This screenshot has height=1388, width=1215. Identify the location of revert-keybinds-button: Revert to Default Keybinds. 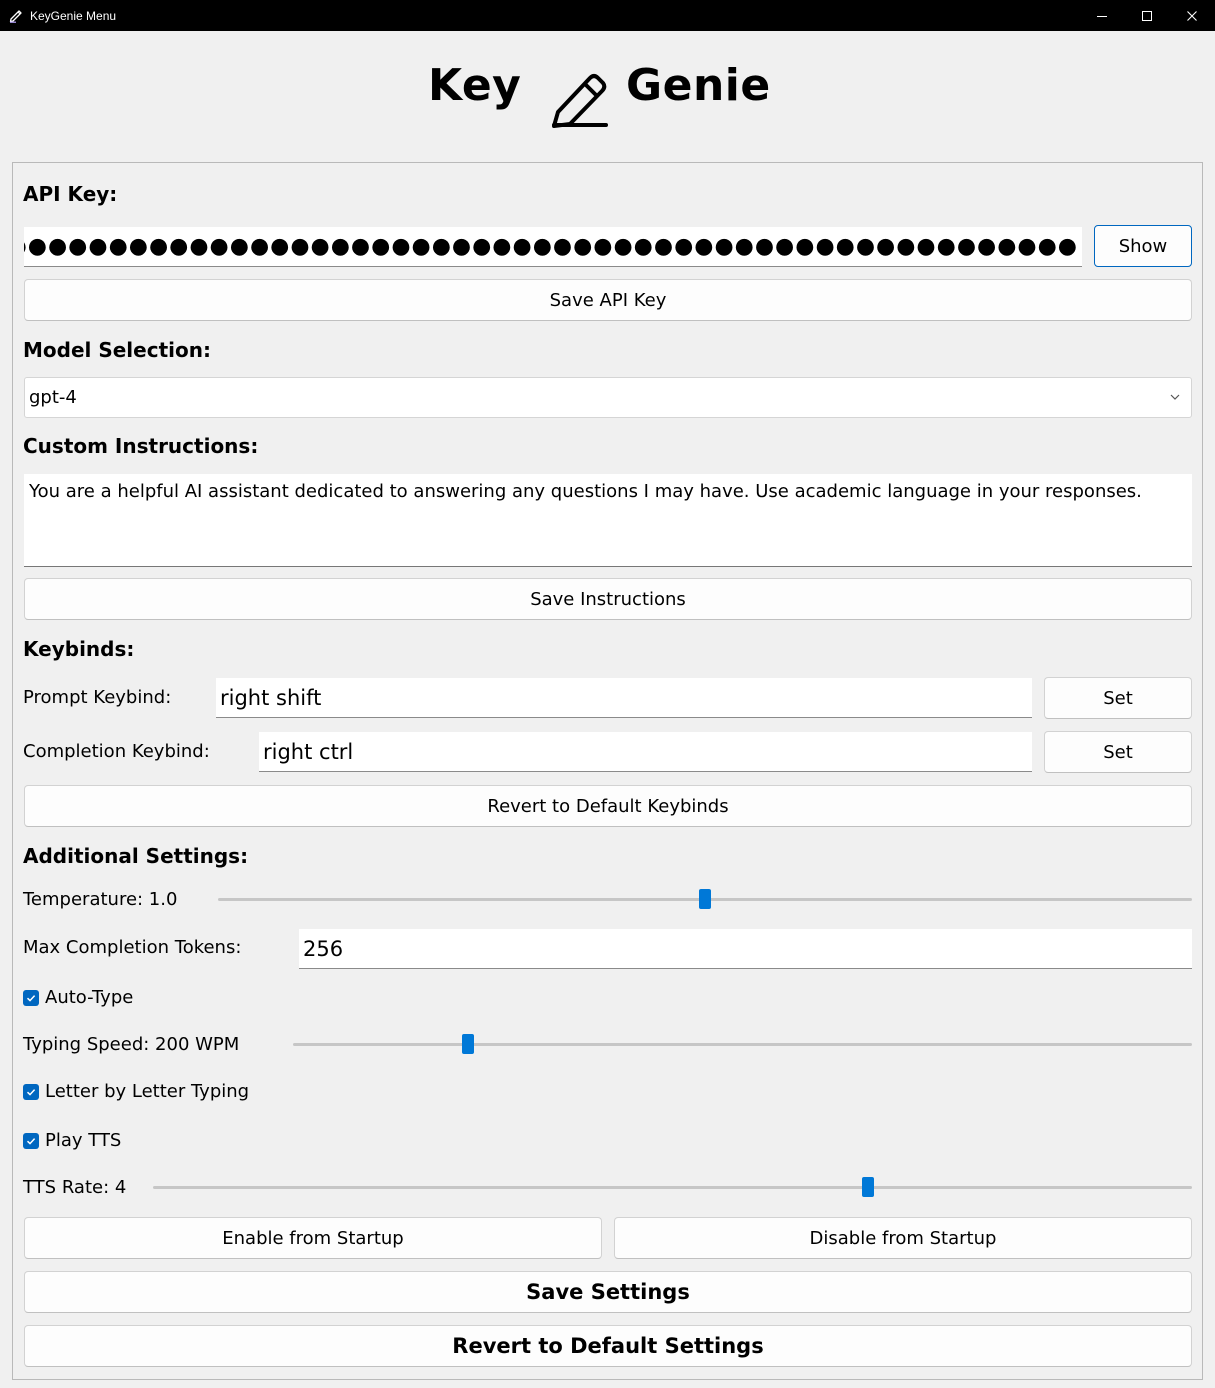
(608, 806).